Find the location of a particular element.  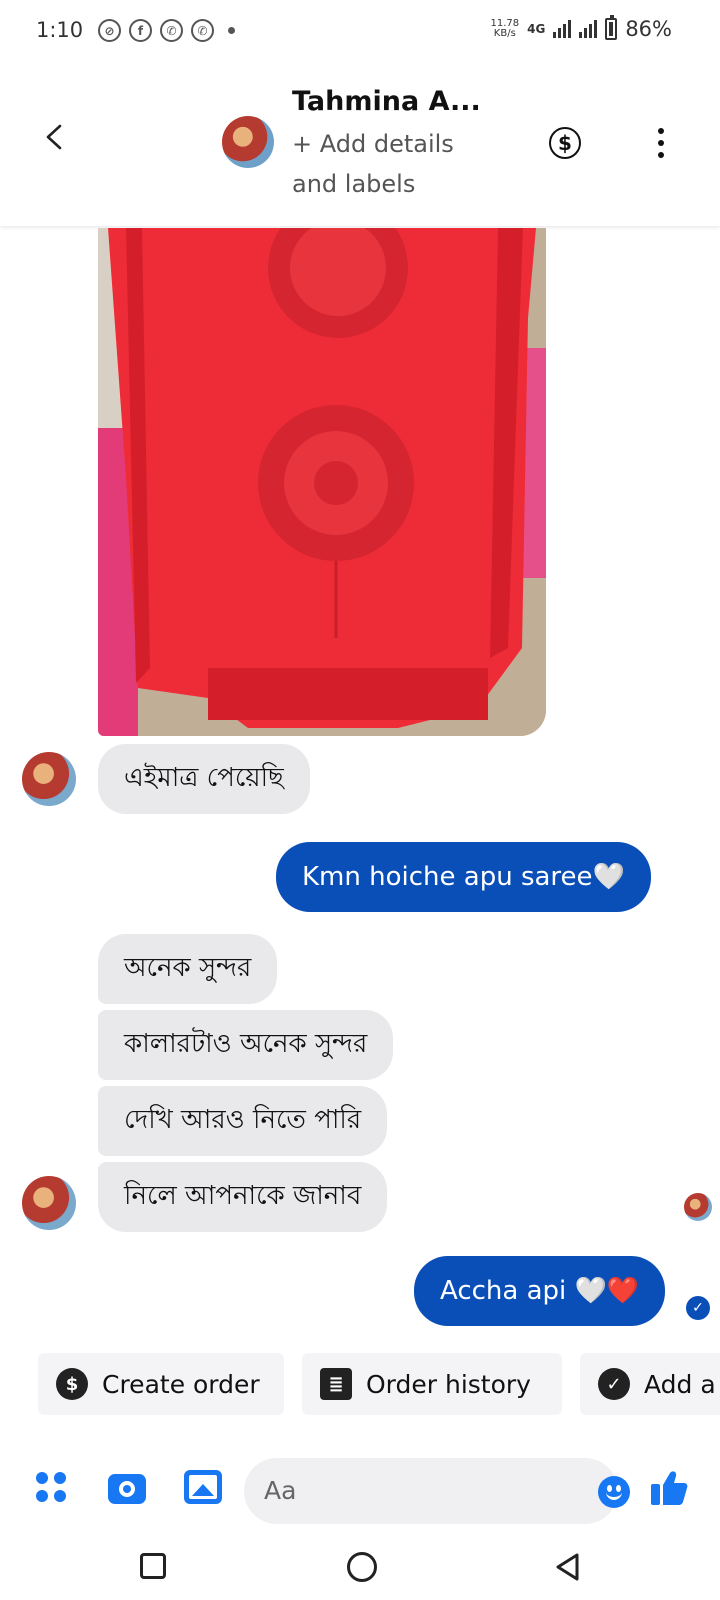

contact-avatar is located at coordinates (248, 142).